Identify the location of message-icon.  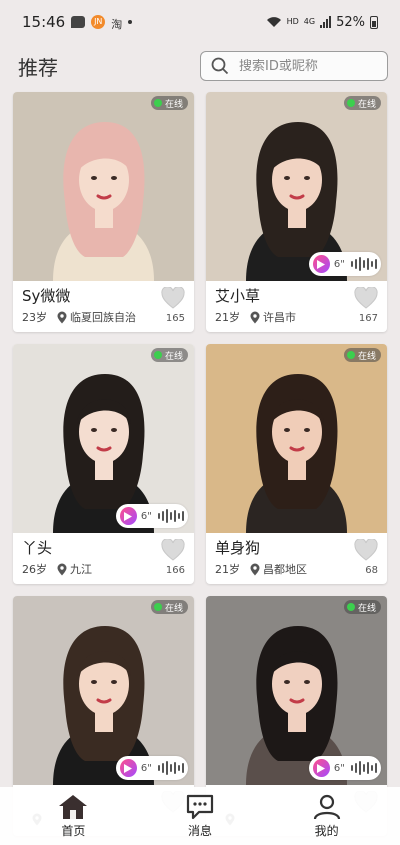
(200, 806).